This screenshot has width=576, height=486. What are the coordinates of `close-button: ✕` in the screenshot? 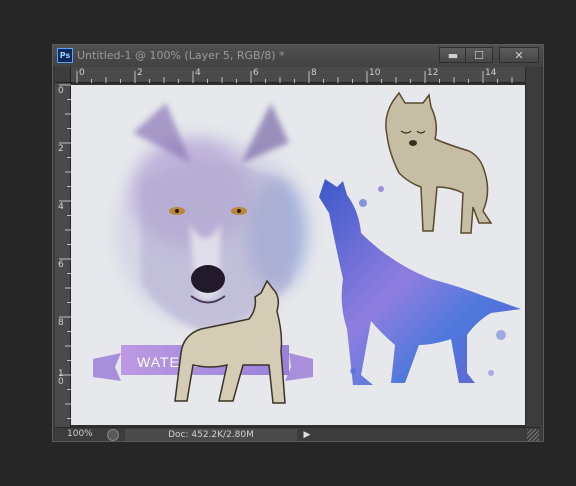 It's located at (519, 55).